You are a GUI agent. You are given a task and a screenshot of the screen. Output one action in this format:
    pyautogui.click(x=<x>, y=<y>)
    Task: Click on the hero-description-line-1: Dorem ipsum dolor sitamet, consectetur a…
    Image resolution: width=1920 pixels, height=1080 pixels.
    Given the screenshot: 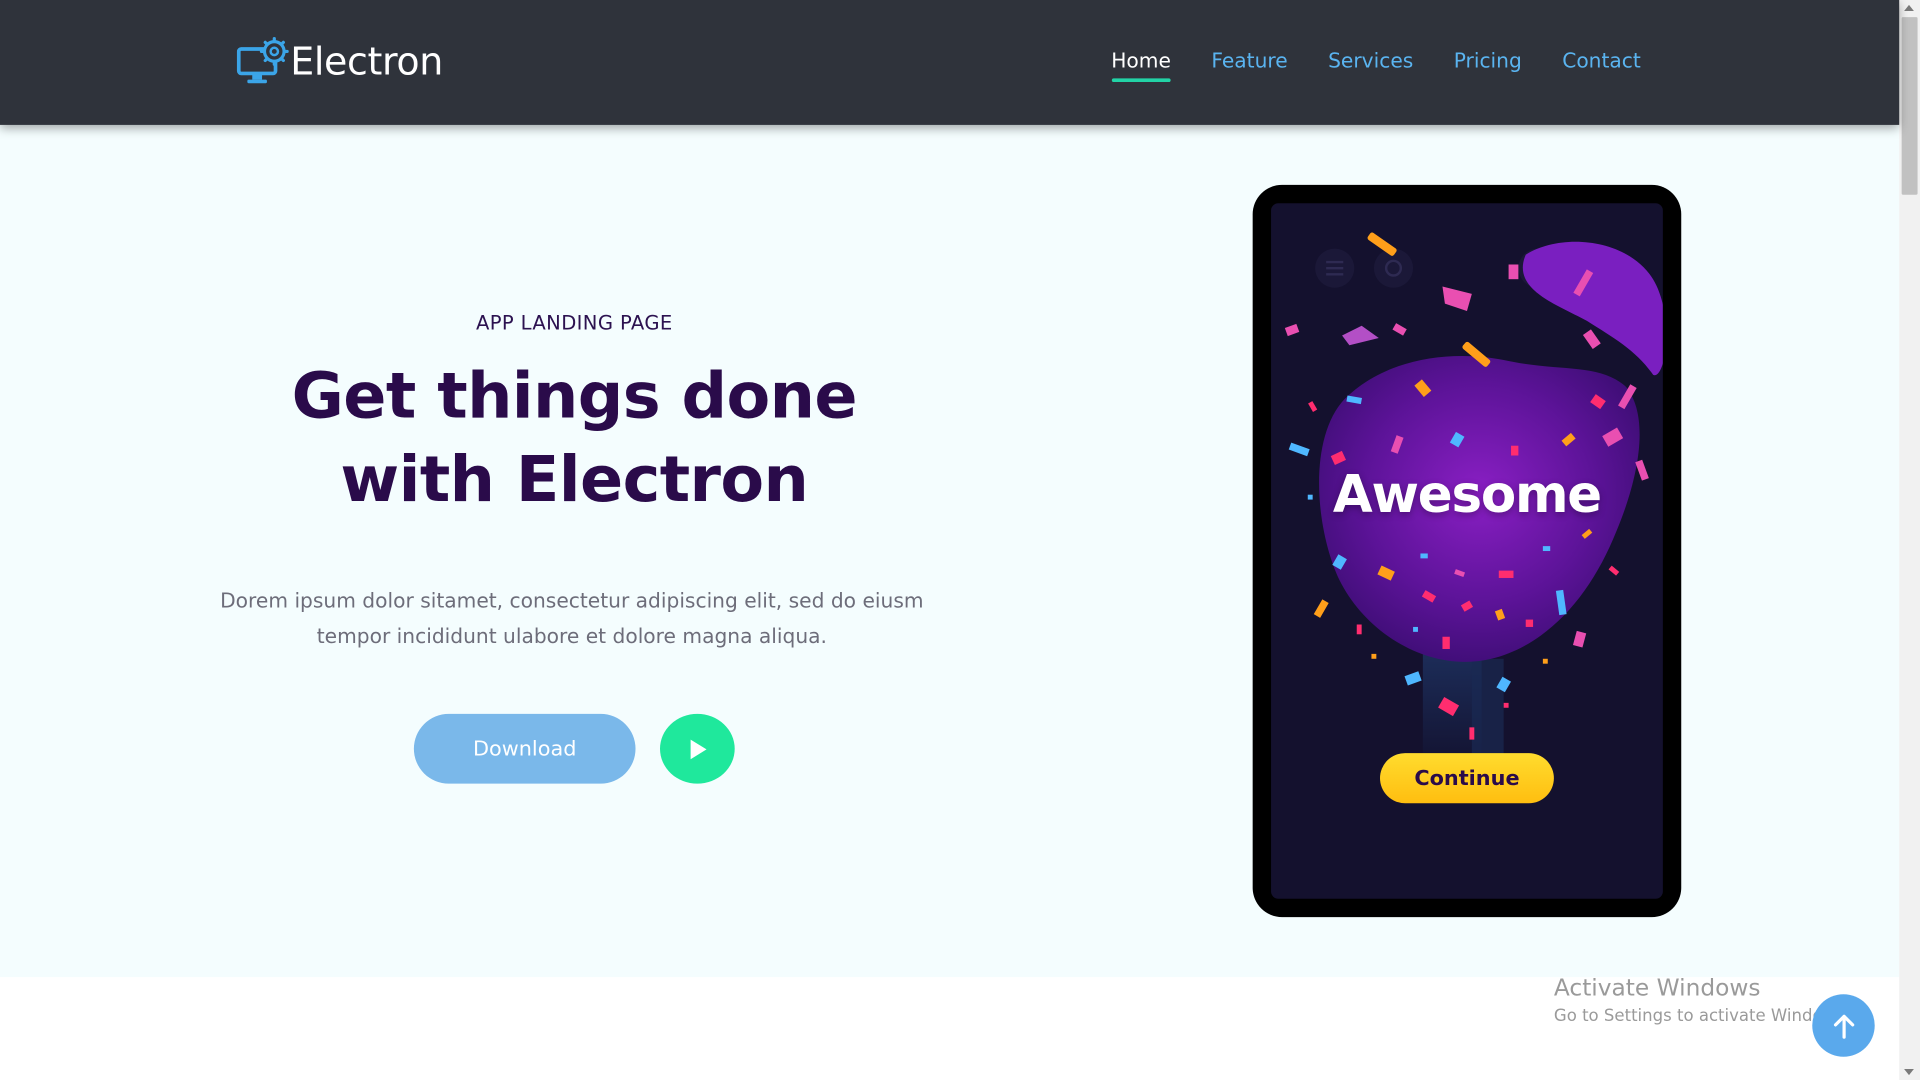 What is the action you would take?
    pyautogui.click(x=572, y=600)
    